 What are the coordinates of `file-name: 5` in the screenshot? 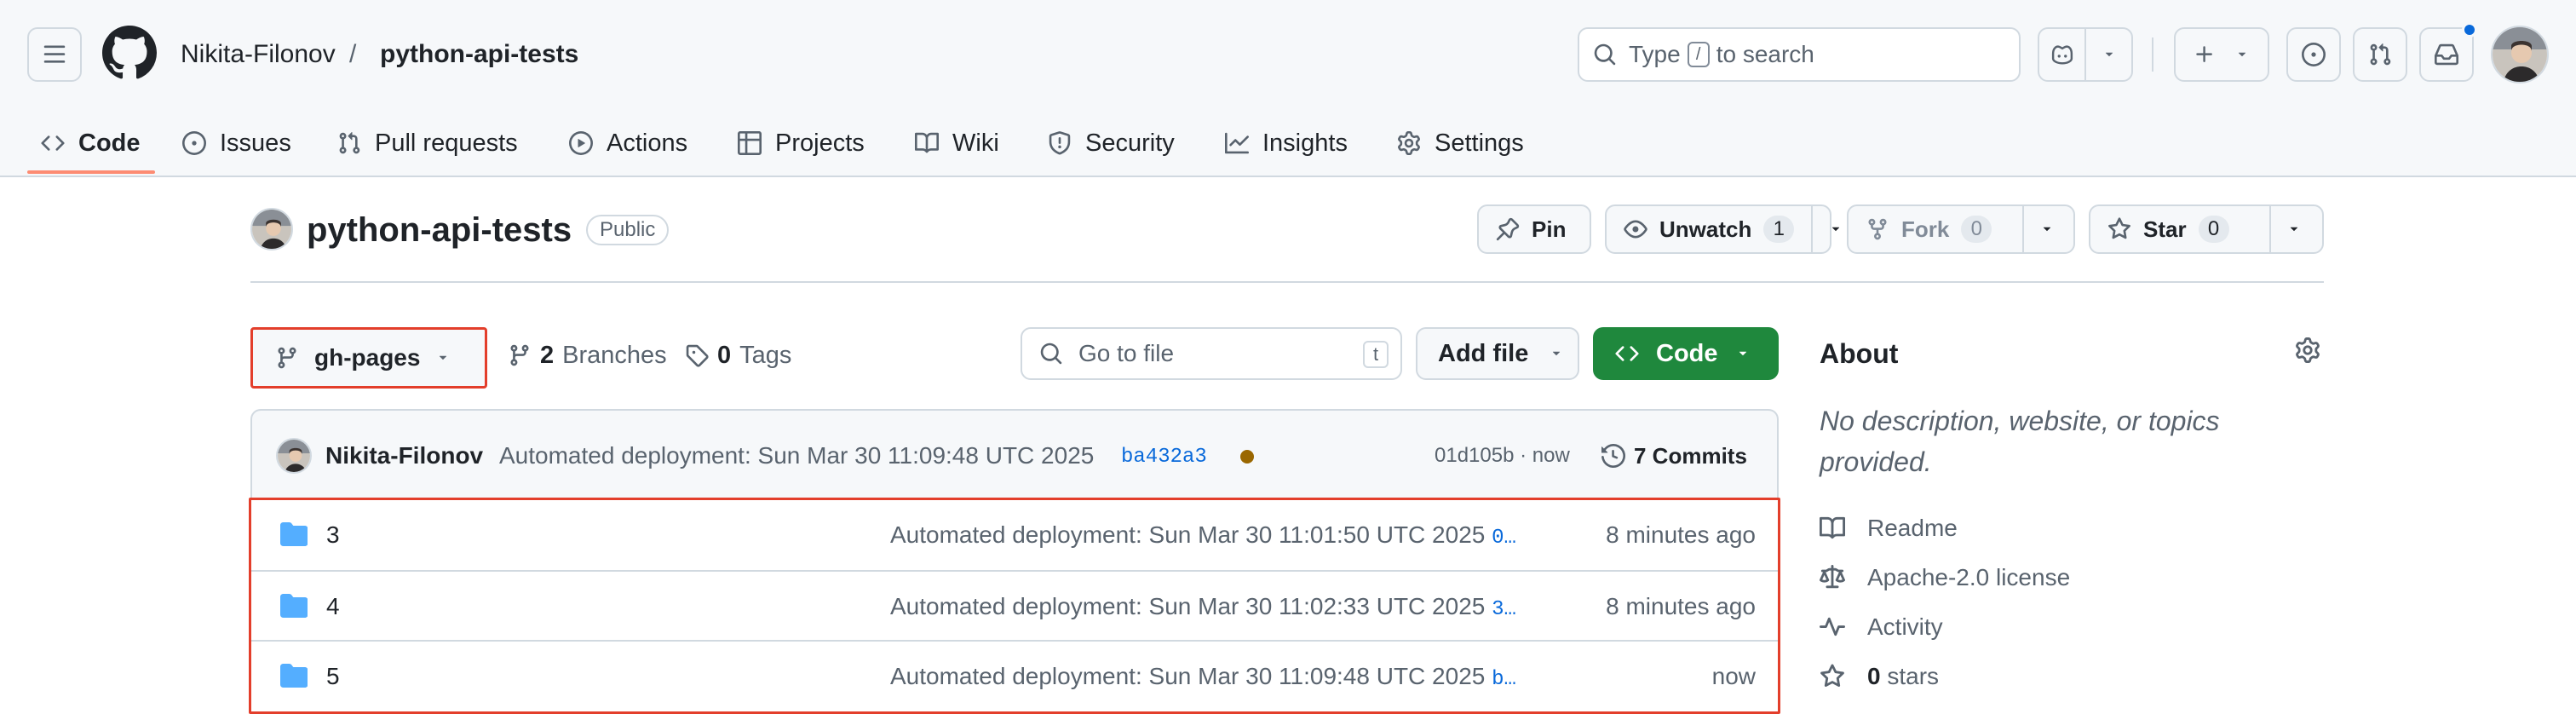 It's located at (333, 677).